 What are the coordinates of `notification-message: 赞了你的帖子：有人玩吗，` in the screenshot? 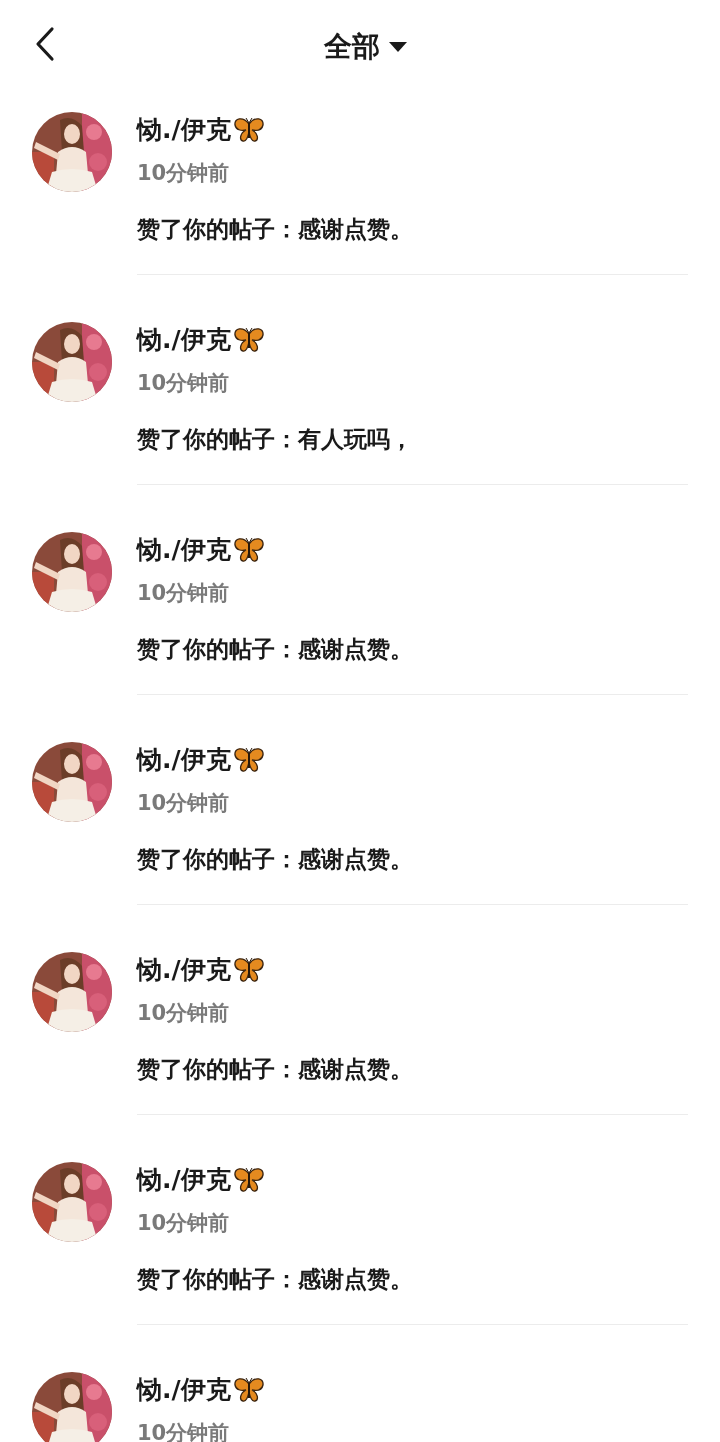 It's located at (275, 439).